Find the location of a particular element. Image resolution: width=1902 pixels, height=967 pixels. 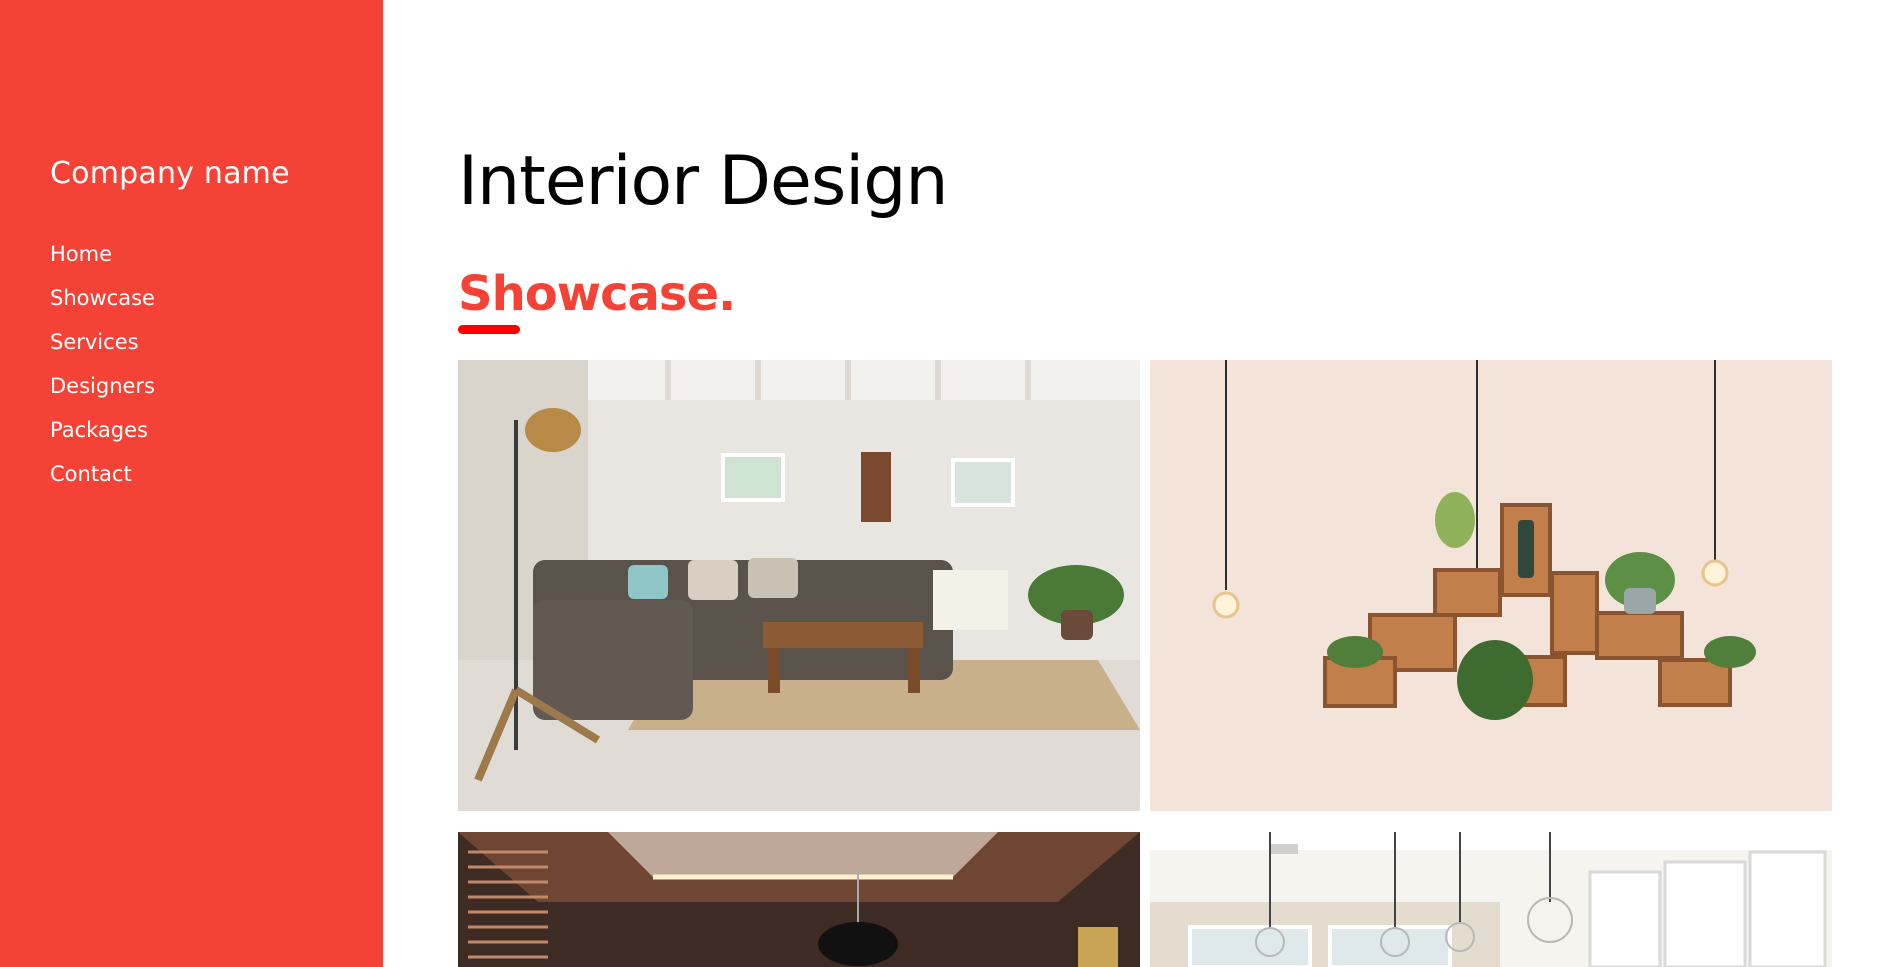

nav-services: Services is located at coordinates (102, 342).